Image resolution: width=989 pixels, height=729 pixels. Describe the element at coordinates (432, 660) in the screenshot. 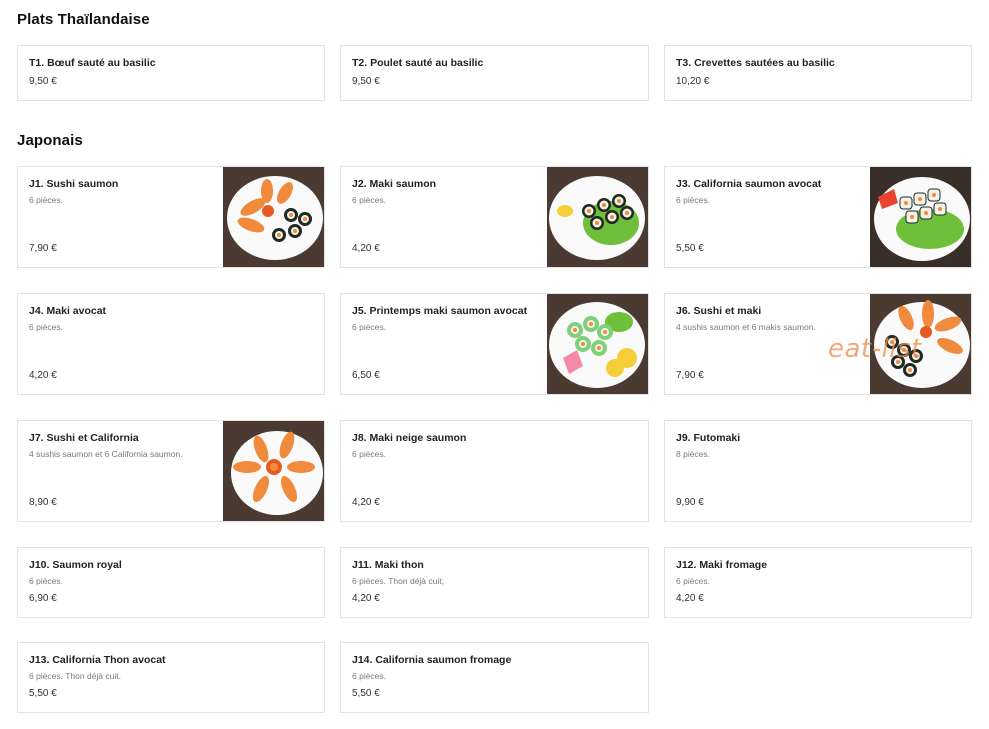

I see `item-name: J14. California saumon fromage` at that location.